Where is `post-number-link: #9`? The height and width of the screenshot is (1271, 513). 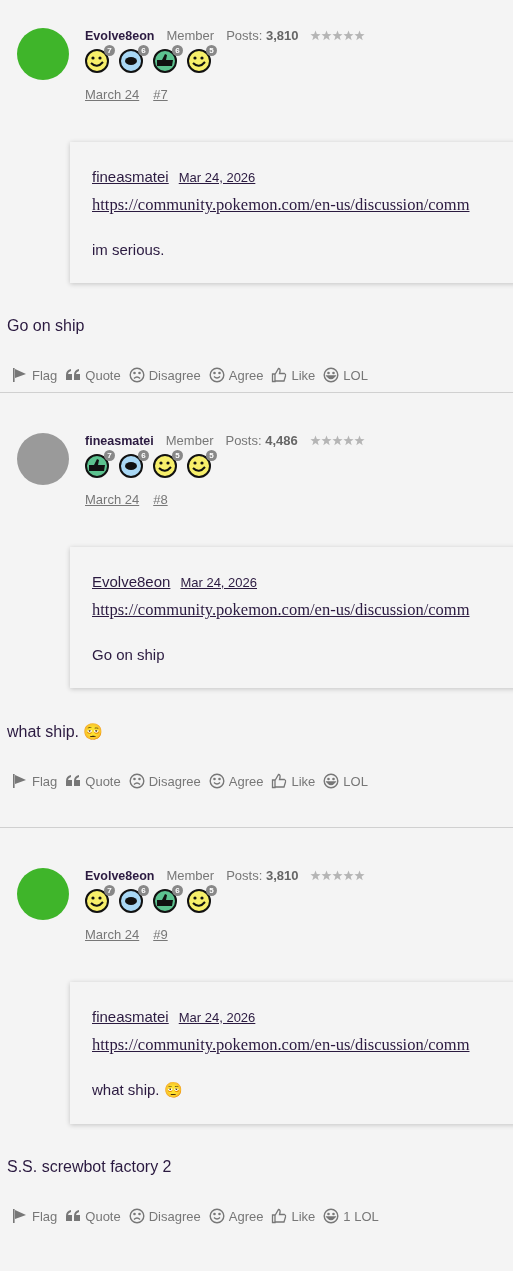 post-number-link: #9 is located at coordinates (160, 934).